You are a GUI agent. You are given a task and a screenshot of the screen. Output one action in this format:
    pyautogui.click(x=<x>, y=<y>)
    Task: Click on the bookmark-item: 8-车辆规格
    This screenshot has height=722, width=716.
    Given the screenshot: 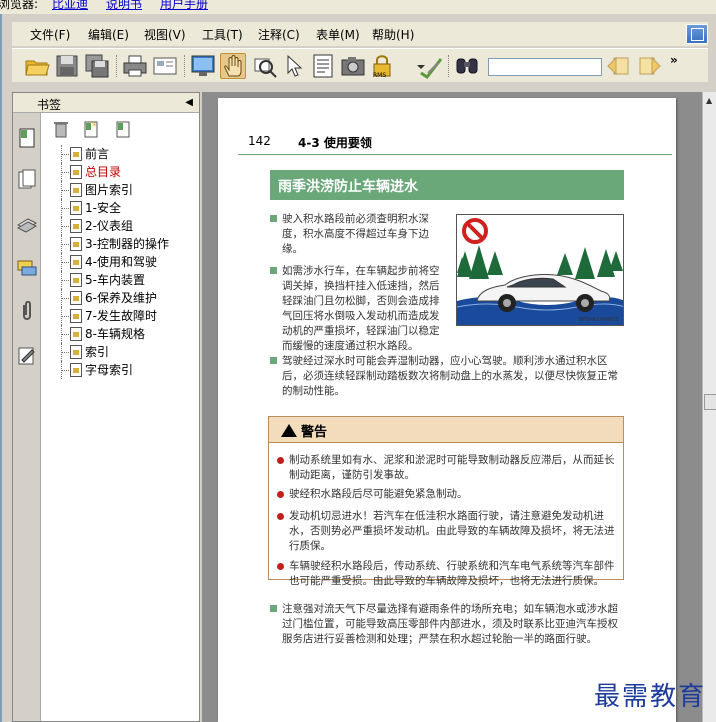 What is the action you would take?
    pyautogui.click(x=126, y=334)
    